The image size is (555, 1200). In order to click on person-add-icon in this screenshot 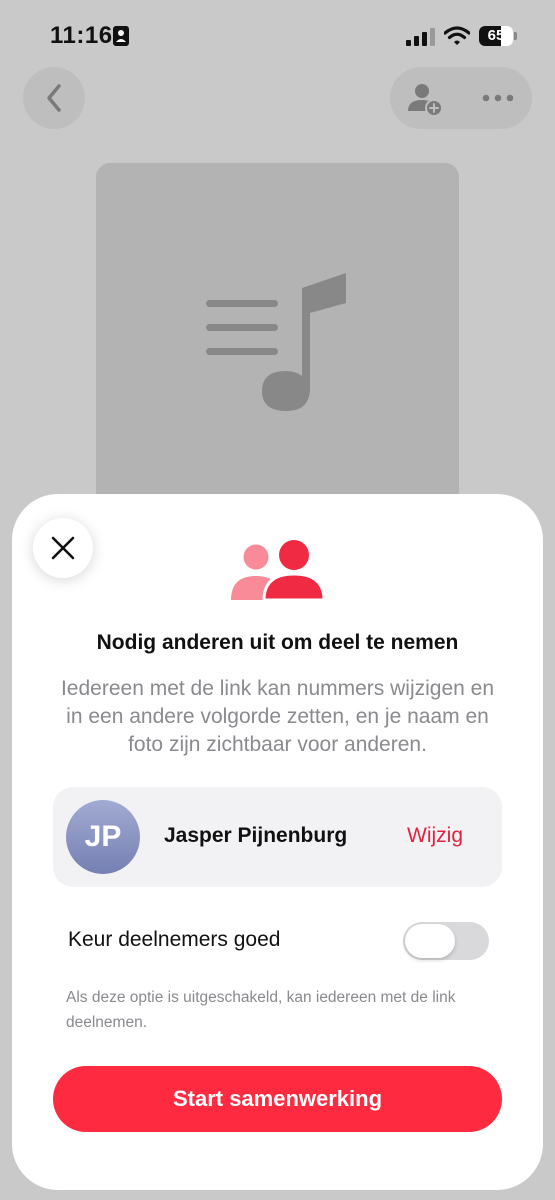, I will do `click(426, 100)`.